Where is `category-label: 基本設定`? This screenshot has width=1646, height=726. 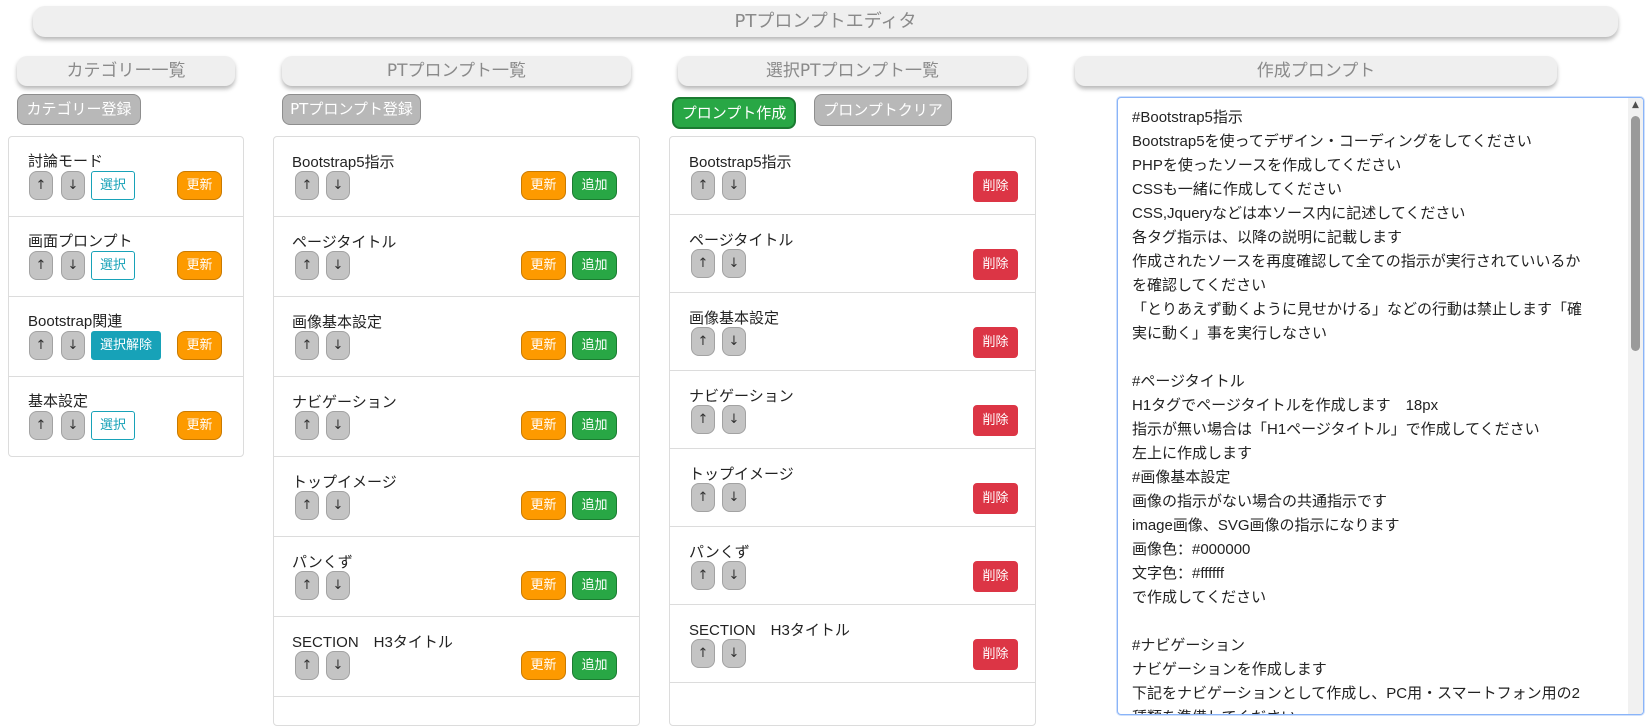 category-label: 基本設定 is located at coordinates (58, 401).